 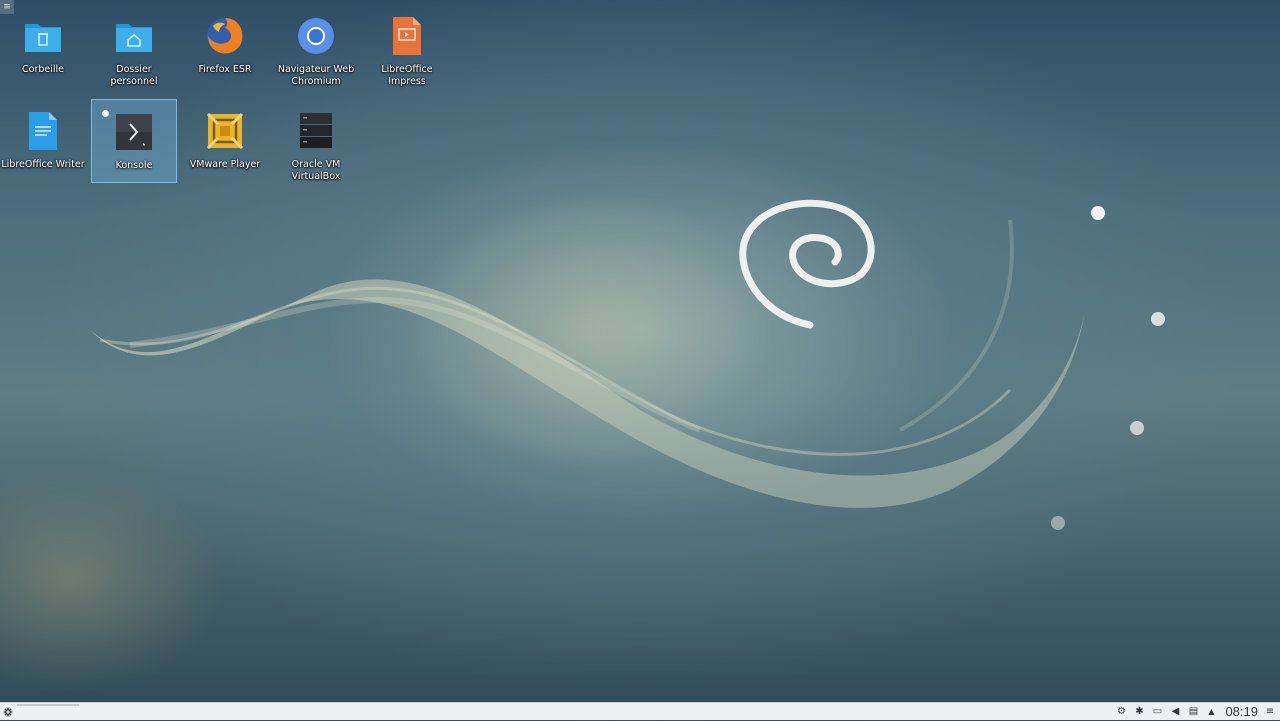 I want to click on desktop-icon-vmware: VMware Player, so click(x=225, y=141).